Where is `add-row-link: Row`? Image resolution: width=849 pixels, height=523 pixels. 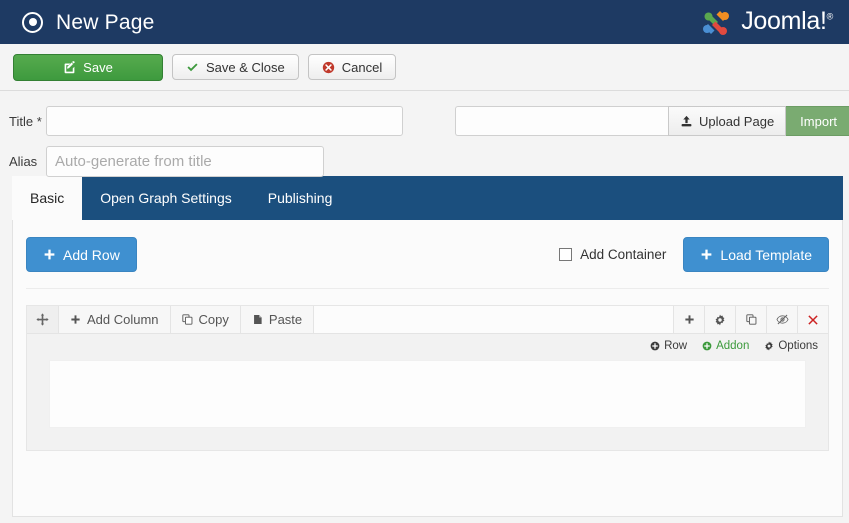 add-row-link: Row is located at coordinates (668, 346).